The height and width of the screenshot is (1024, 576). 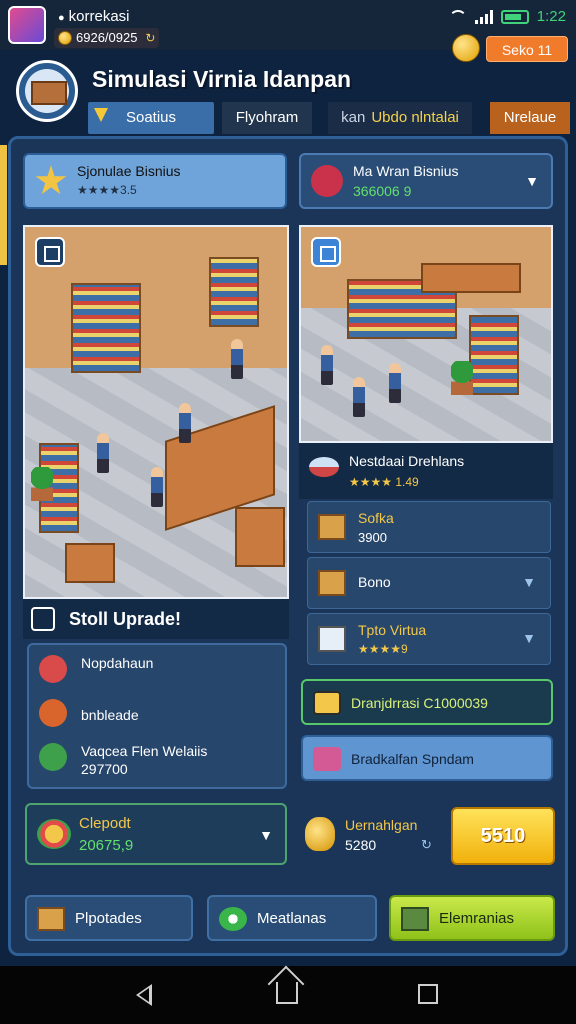 What do you see at coordinates (53, 713) in the screenshot?
I see `tools-icon` at bounding box center [53, 713].